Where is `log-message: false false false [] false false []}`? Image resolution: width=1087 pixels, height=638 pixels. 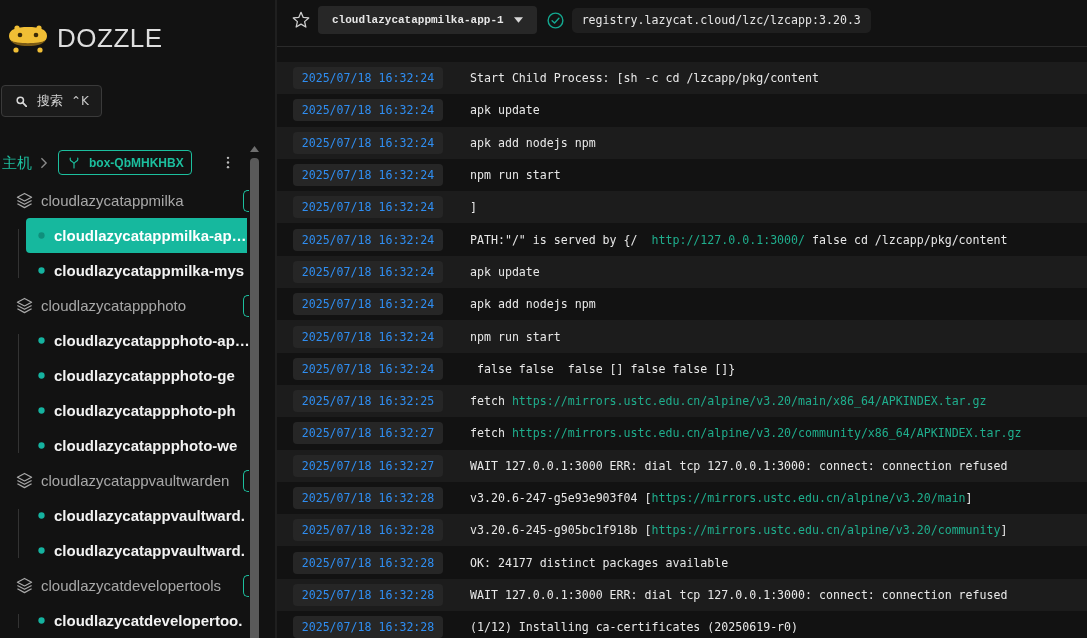 log-message: false false false [] false false []} is located at coordinates (605, 368).